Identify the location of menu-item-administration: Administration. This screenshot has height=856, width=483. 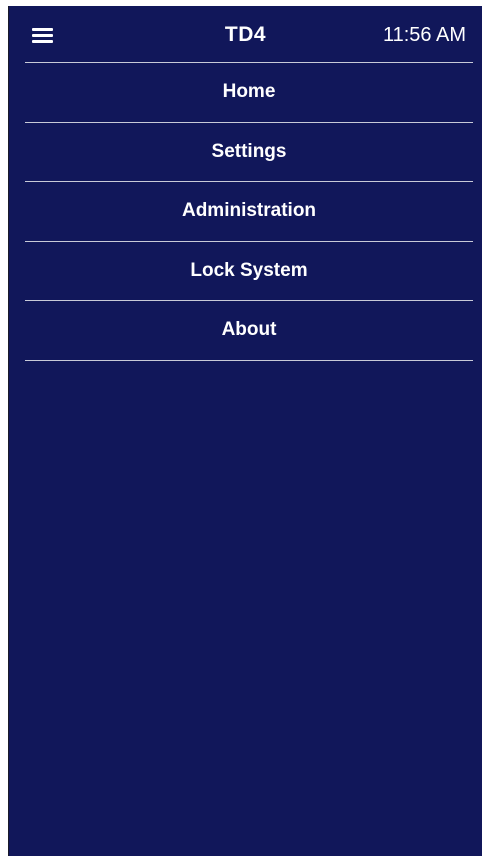
(249, 212).